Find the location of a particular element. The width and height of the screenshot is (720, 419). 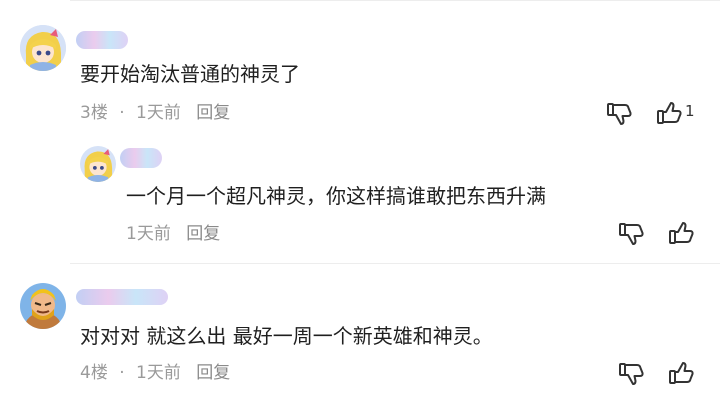

barbarian-avatar-image is located at coordinates (43, 306).